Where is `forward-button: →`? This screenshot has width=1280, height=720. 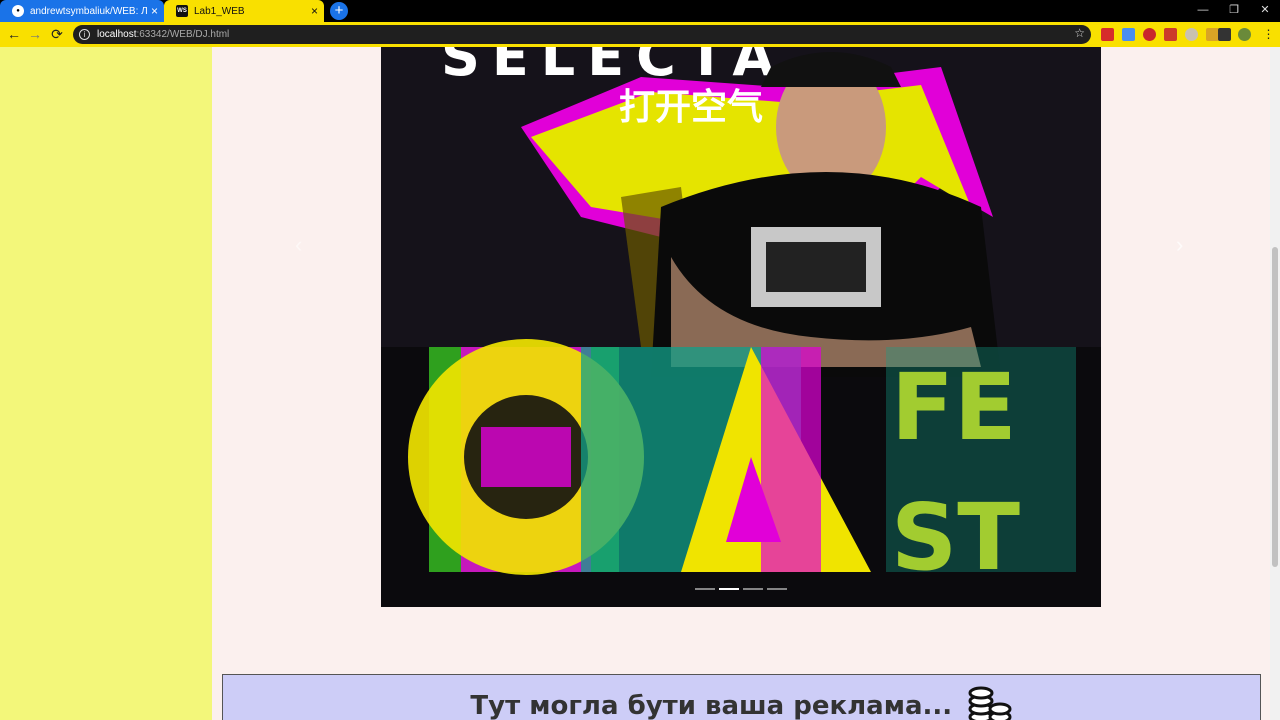
forward-button: → is located at coordinates (35, 34).